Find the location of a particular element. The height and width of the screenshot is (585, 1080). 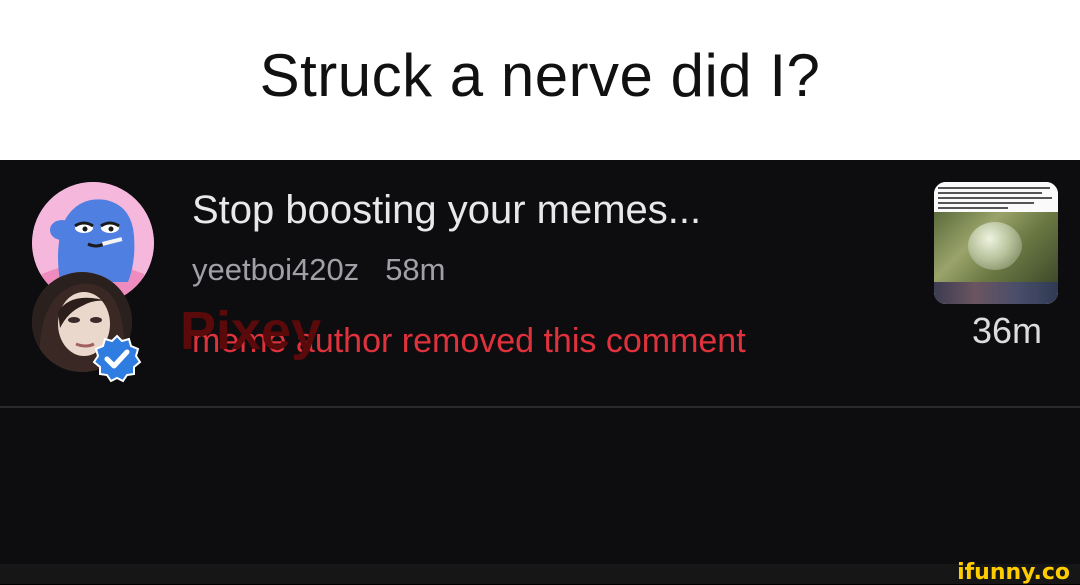

verified-check-icon is located at coordinates (117, 359).